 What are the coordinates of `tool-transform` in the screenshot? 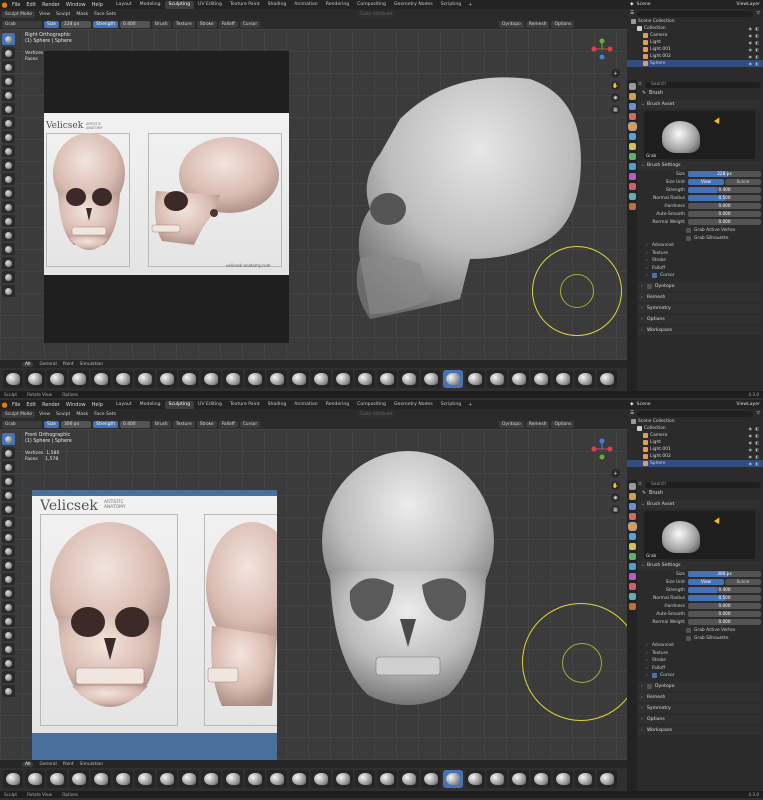 It's located at (8, 677).